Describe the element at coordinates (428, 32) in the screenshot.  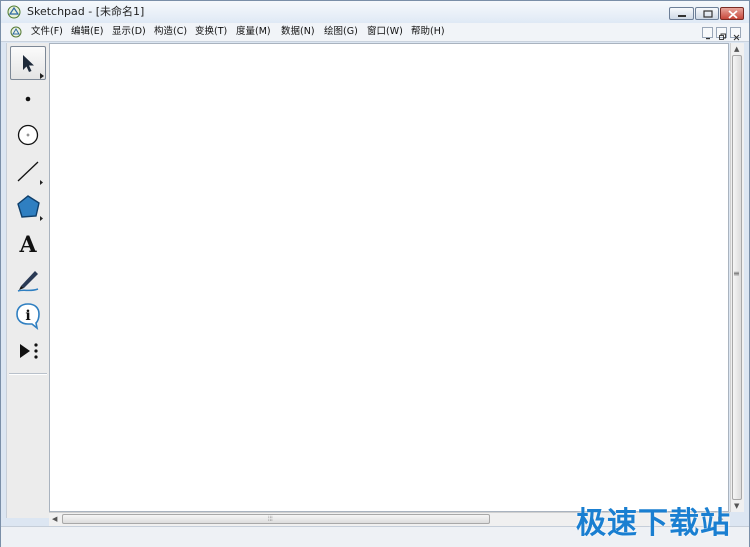
I see `menu-help: 帮助(H)` at that location.